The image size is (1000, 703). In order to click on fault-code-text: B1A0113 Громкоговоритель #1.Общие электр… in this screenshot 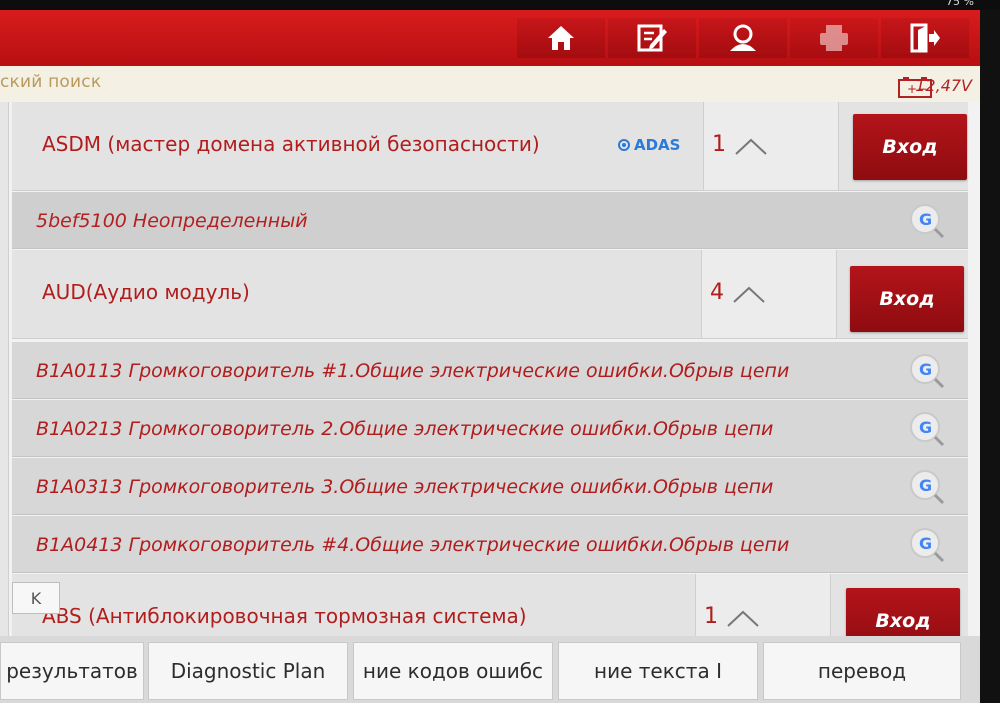, I will do `click(413, 371)`.